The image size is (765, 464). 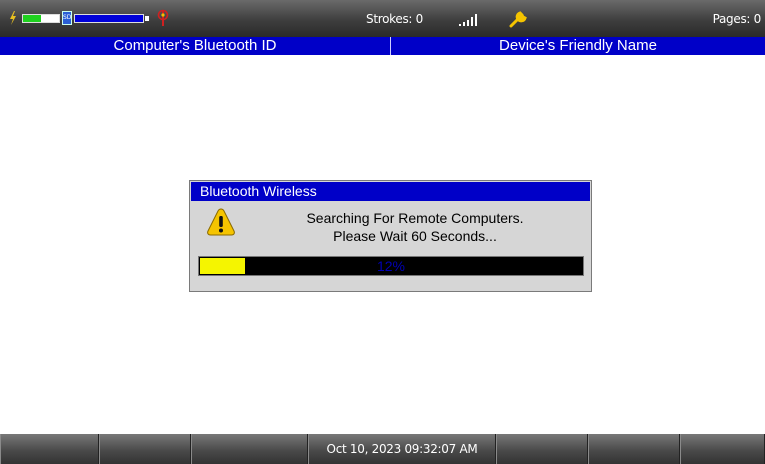 I want to click on battery-charging-icon, so click(x=13, y=18).